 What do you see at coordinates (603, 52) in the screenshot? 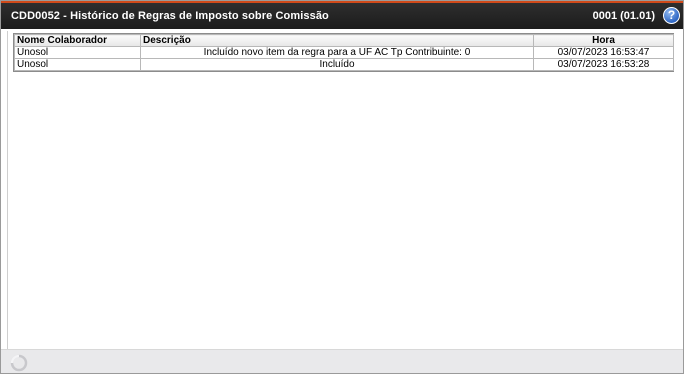
I see `cell-hora: 03/07/2023 16:53:47` at bounding box center [603, 52].